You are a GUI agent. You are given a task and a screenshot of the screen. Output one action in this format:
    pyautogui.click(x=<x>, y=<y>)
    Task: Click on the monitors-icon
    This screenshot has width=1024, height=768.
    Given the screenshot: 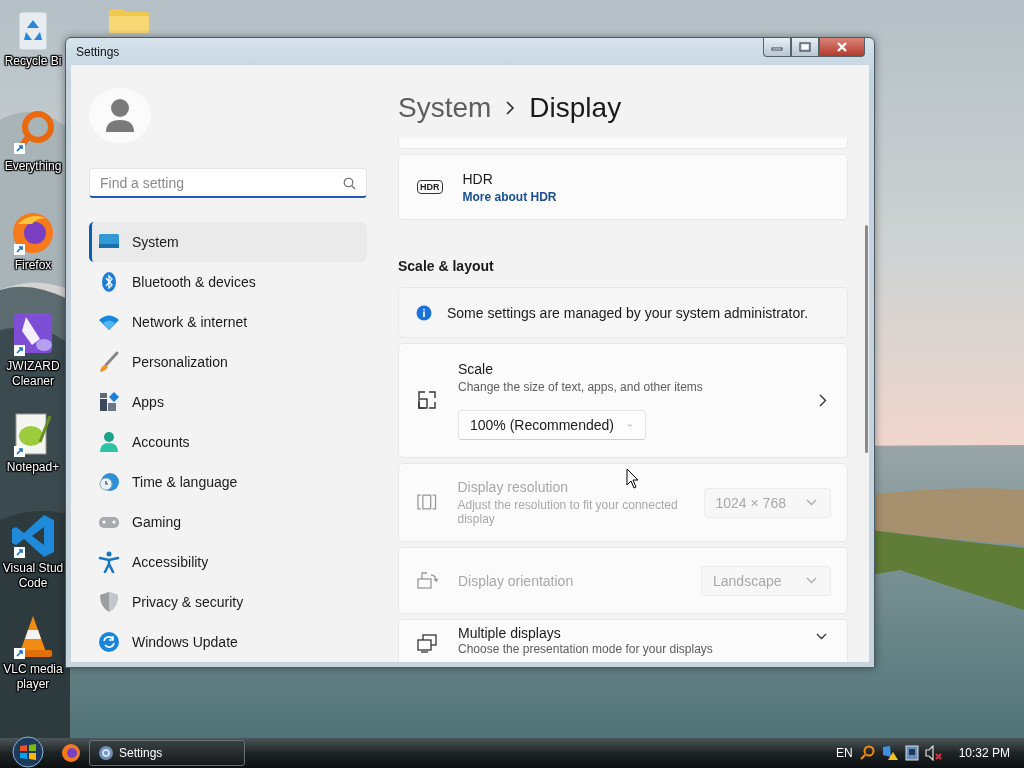 What is the action you would take?
    pyautogui.click(x=427, y=643)
    